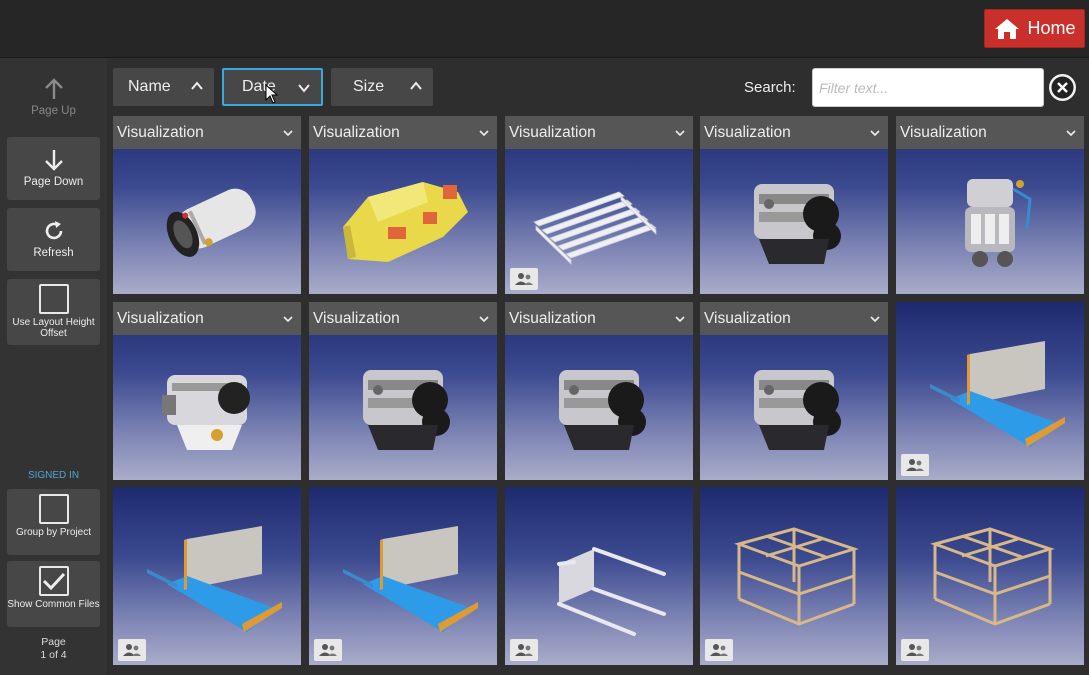 The width and height of the screenshot is (1089, 675). I want to click on page-indicator: Page 1 of 4, so click(53, 649).